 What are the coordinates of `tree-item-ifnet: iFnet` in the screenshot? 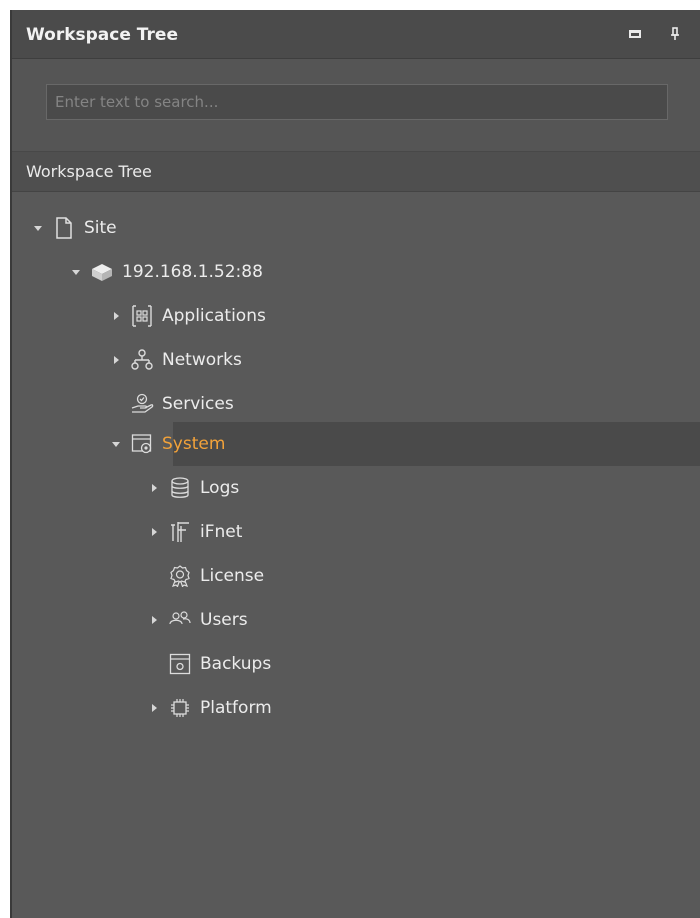 It's located at (356, 532).